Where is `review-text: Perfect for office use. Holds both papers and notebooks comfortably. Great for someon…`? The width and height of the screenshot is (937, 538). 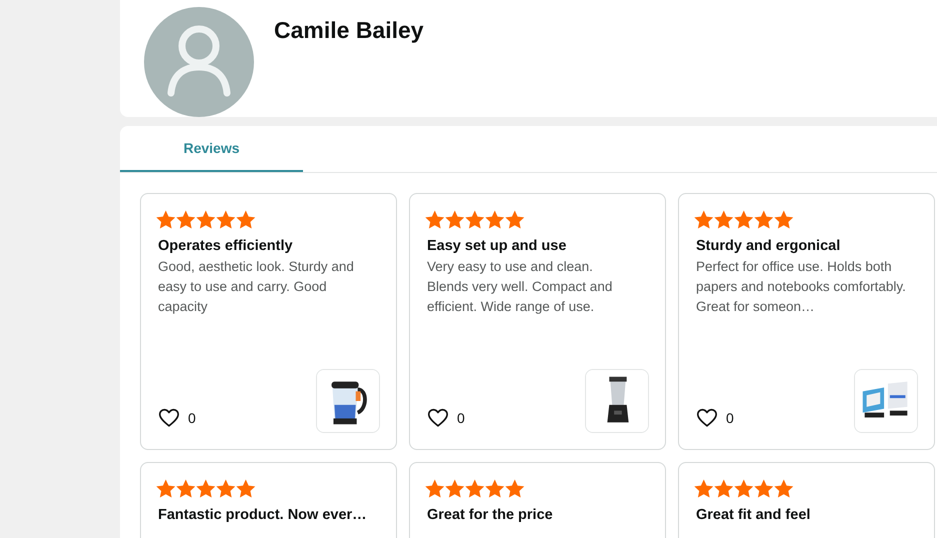
review-text: Perfect for office use. Holds both papers and notebooks comfortably. Great for someon… is located at coordinates (801, 287).